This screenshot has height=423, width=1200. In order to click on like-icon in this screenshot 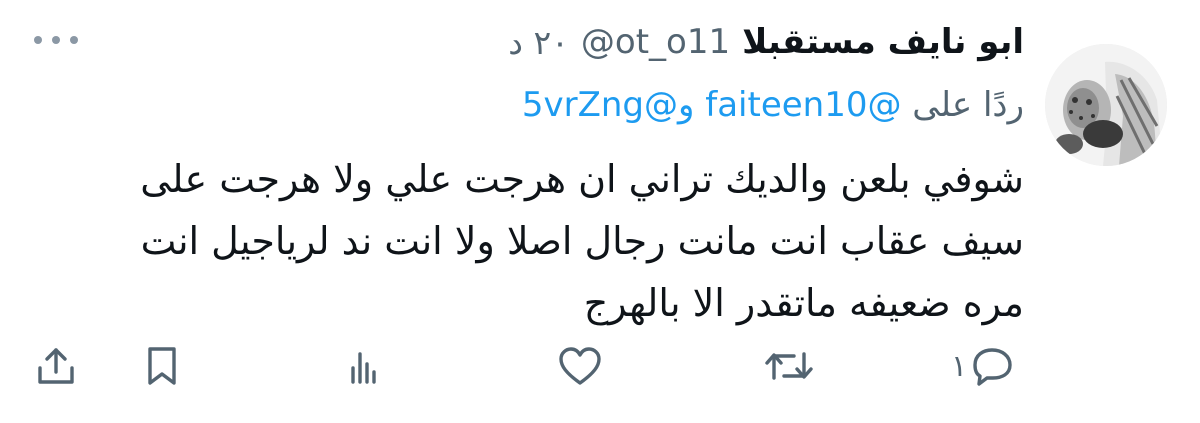, I will do `click(580, 366)`.